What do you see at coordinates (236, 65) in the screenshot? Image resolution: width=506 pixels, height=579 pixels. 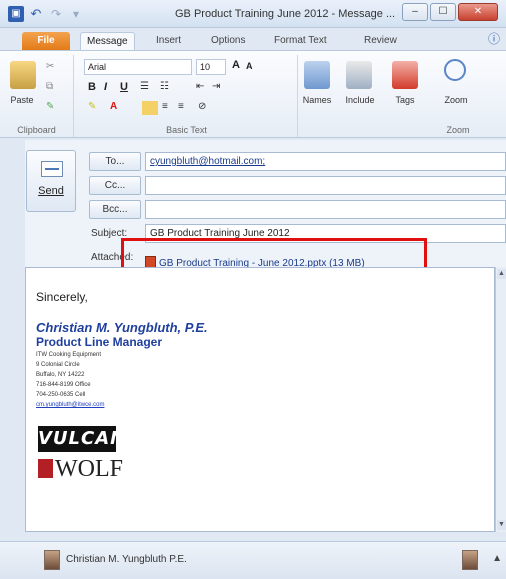 I see `grow-font-button: A` at bounding box center [236, 65].